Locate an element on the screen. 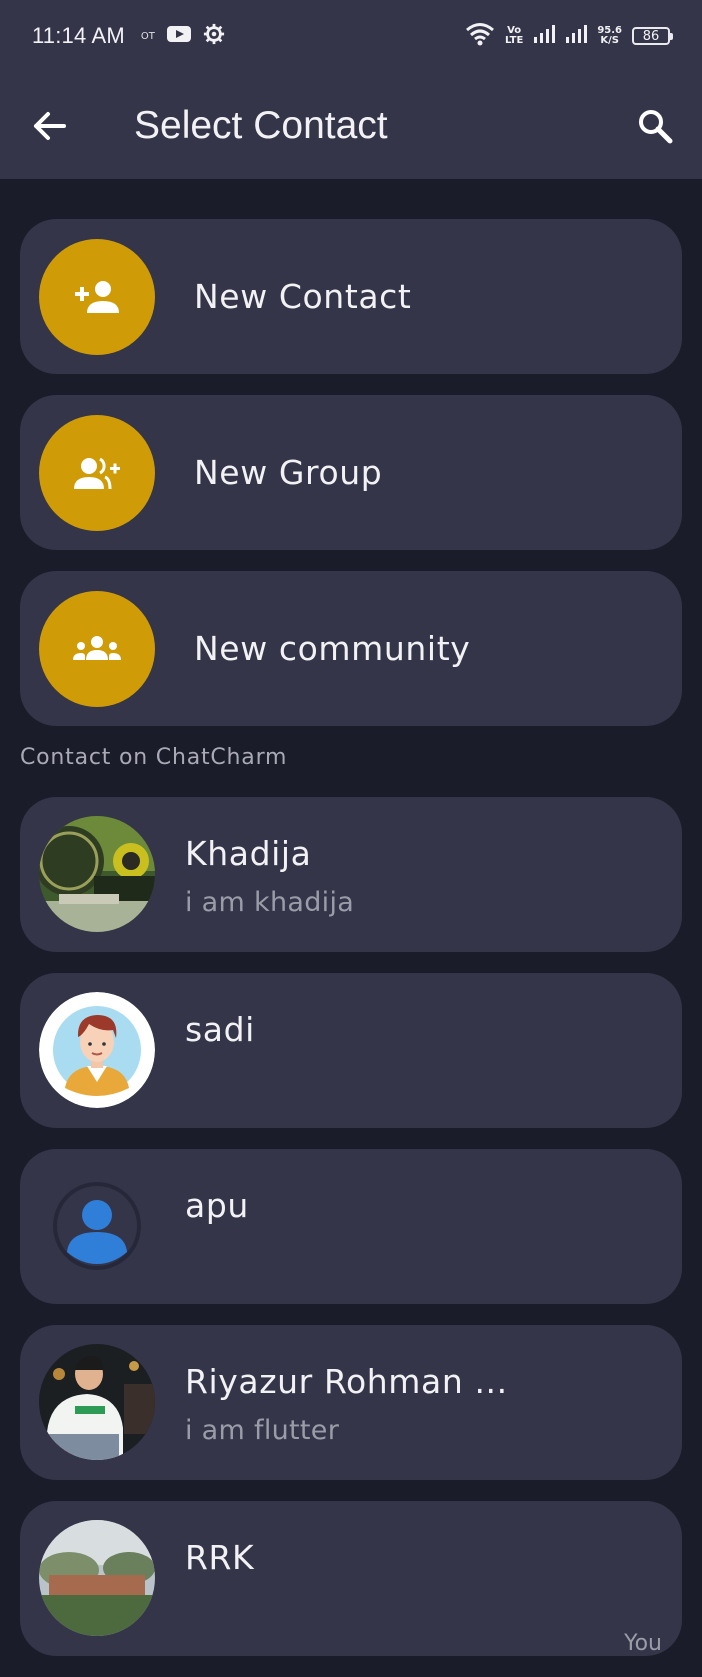 This screenshot has height=1677, width=702. contact-item-apu: apu is located at coordinates (351, 1226).